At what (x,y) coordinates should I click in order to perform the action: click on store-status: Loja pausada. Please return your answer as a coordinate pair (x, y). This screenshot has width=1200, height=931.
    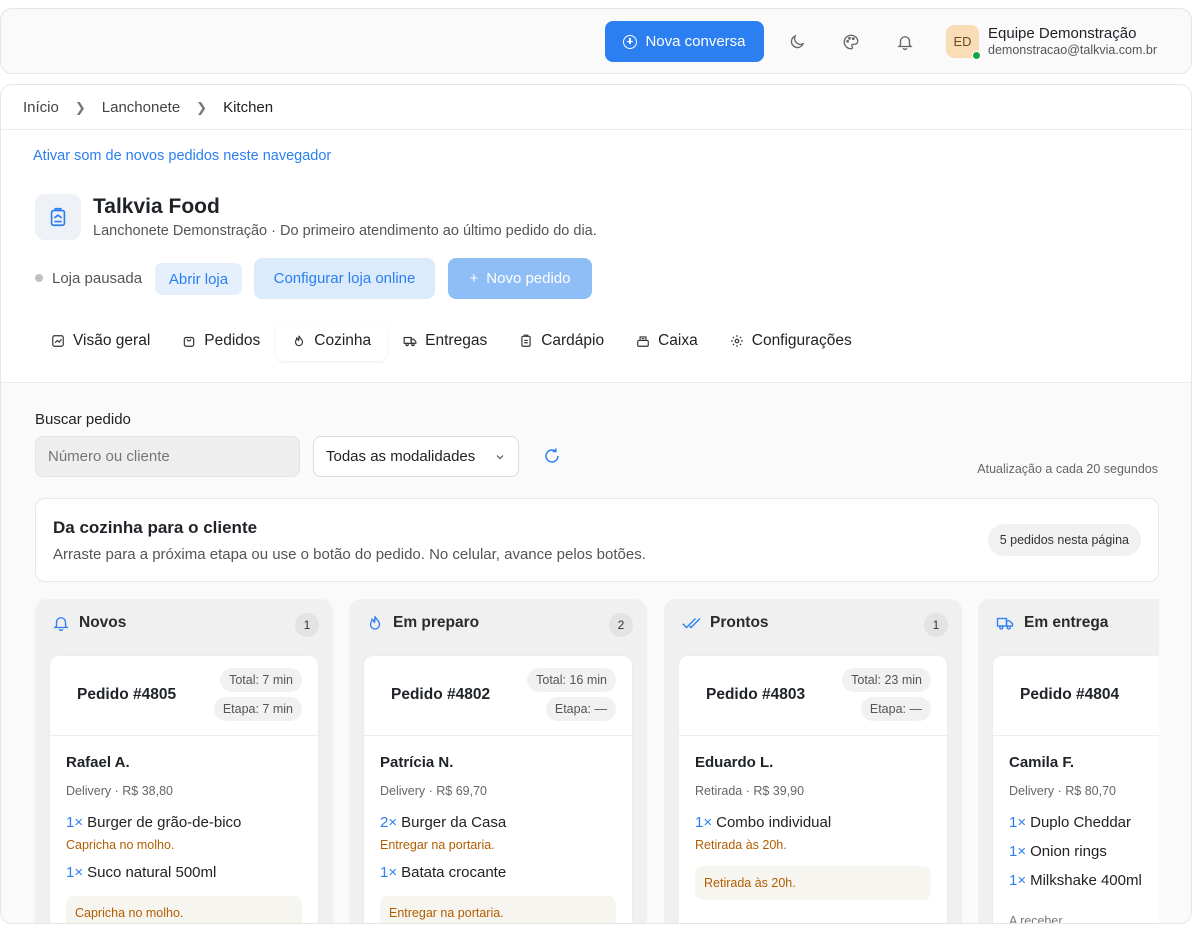
    Looking at the image, I should click on (97, 278).